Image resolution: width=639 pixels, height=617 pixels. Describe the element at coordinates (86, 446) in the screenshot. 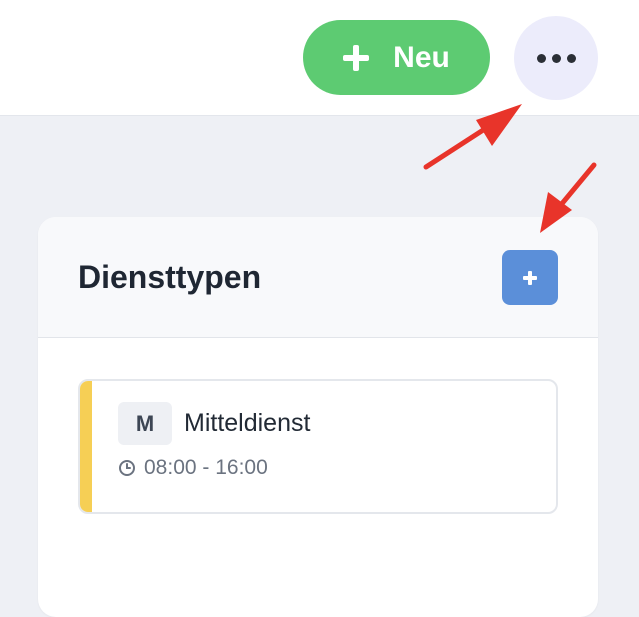

I see `shift-color-stripe` at that location.